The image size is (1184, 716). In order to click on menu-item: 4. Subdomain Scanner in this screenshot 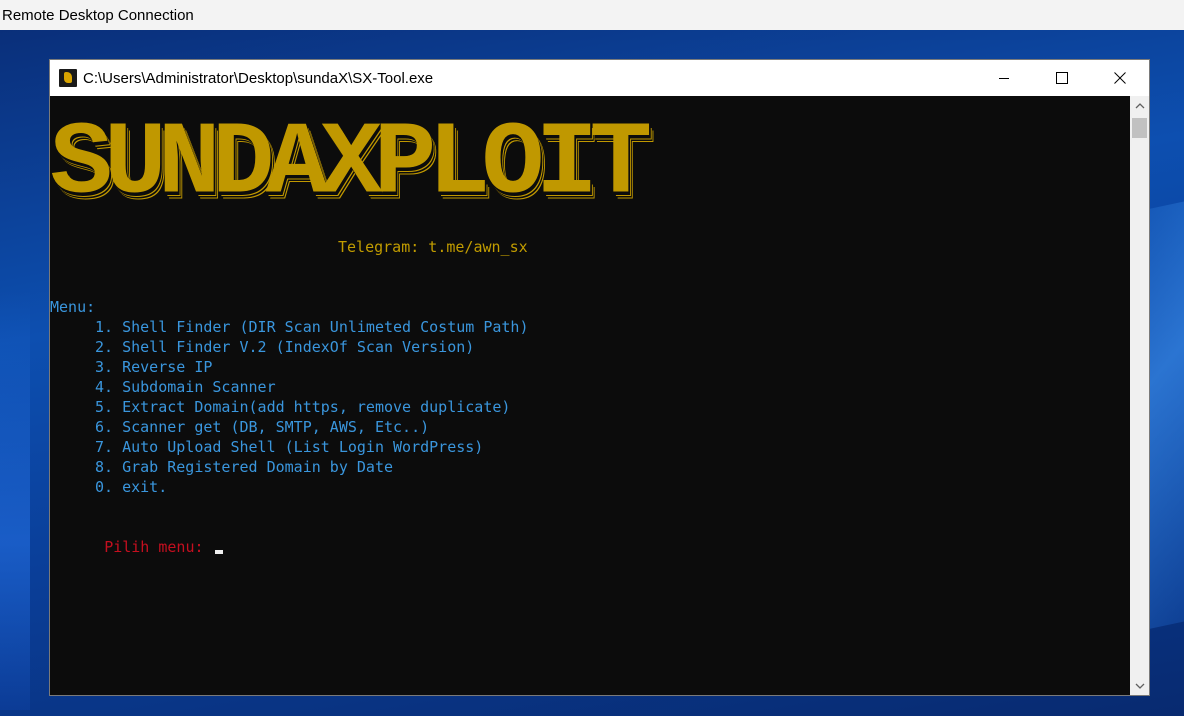, I will do `click(185, 387)`.